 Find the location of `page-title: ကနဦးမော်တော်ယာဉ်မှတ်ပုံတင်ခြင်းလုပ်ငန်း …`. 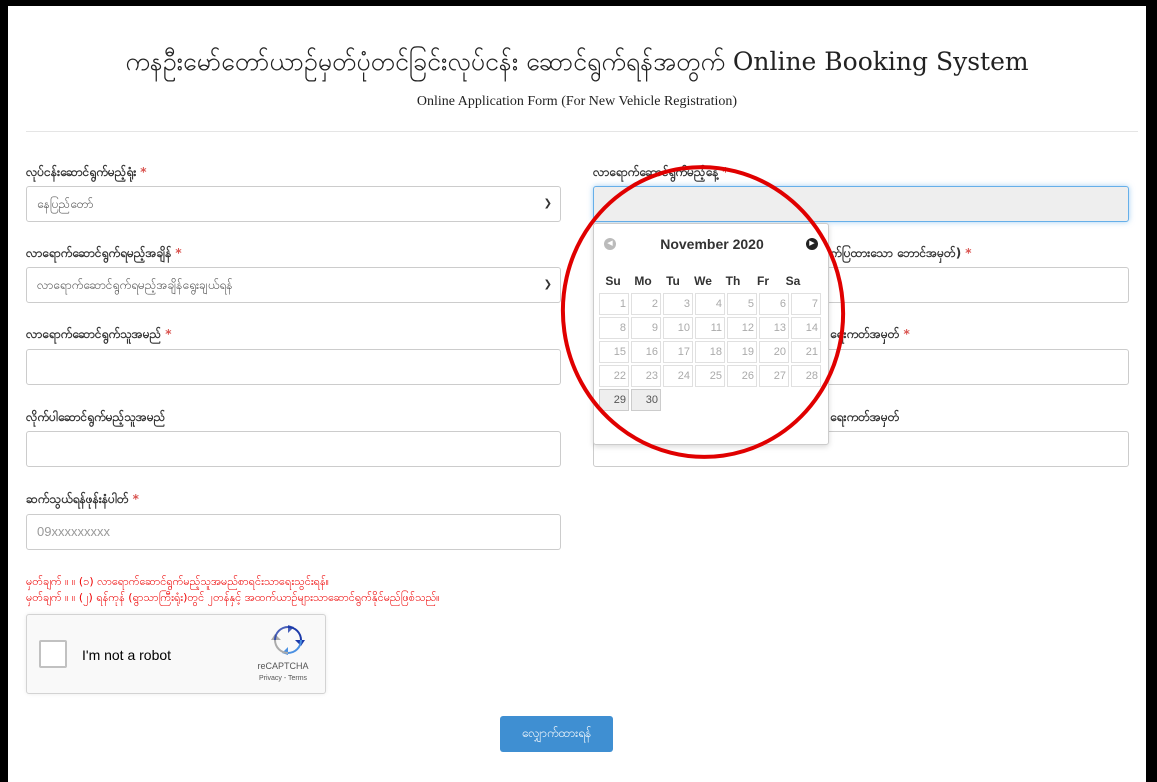

page-title: ကနဦးမော်တော်ယာဉ်မှတ်ပုံတင်ခြင်းလုပ်ငန်း … is located at coordinates (577, 61).